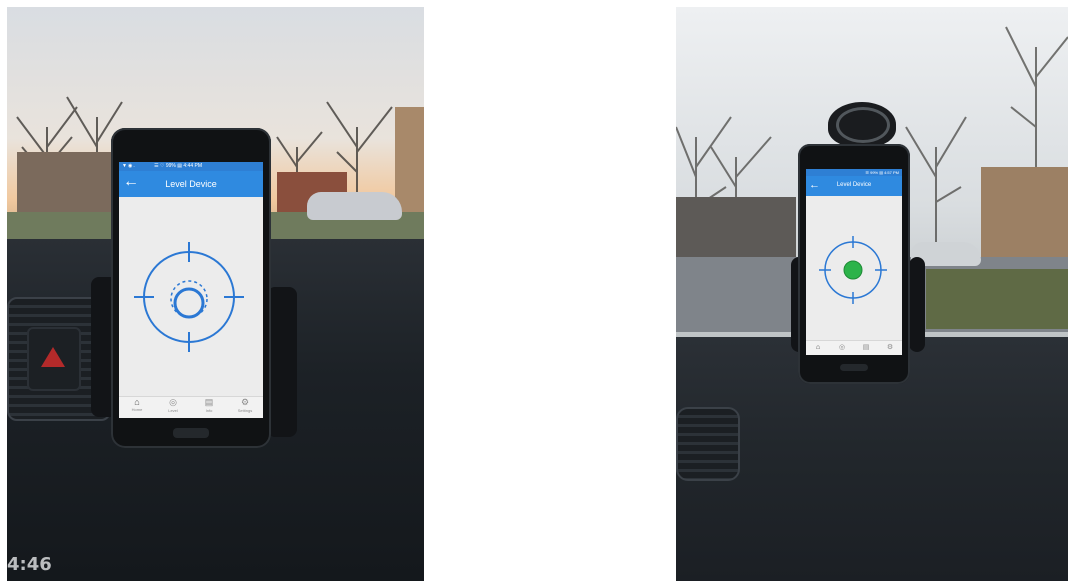  I want to click on level-ok-indicator, so click(853, 270).